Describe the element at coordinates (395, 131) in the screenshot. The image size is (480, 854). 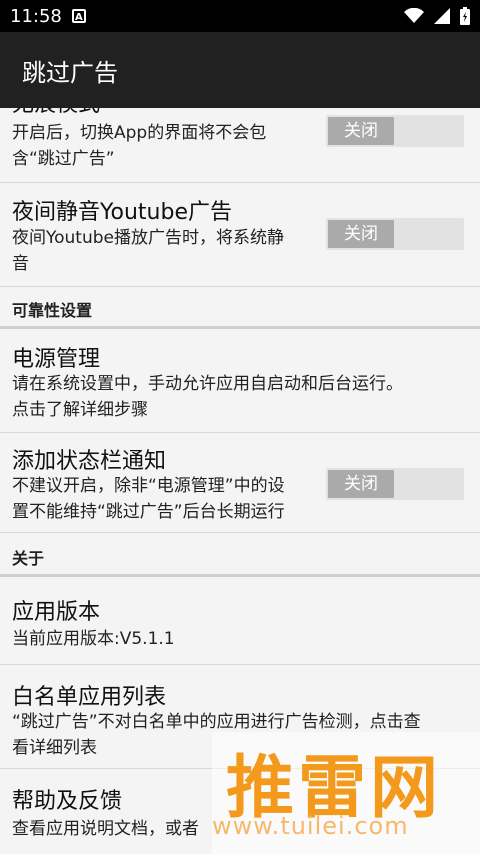
I see `traceless-toggle: 关闭` at that location.